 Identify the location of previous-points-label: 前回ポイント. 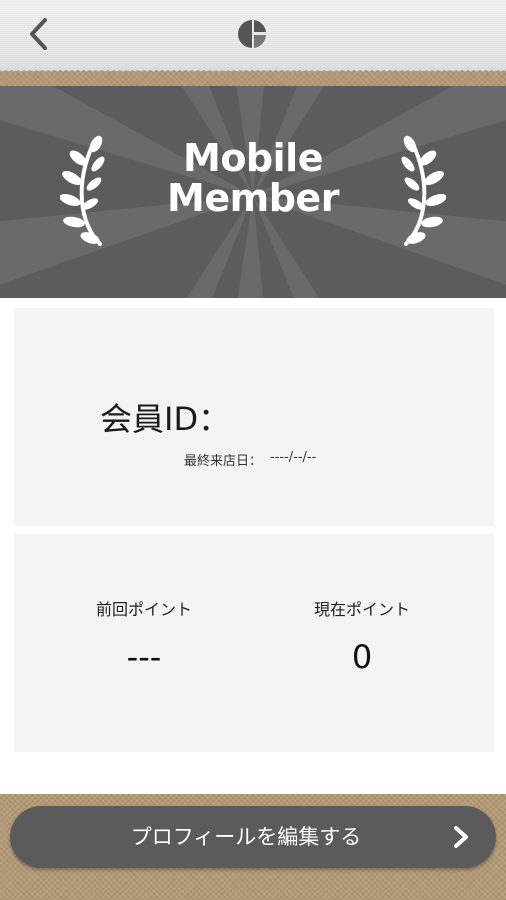
(143, 609).